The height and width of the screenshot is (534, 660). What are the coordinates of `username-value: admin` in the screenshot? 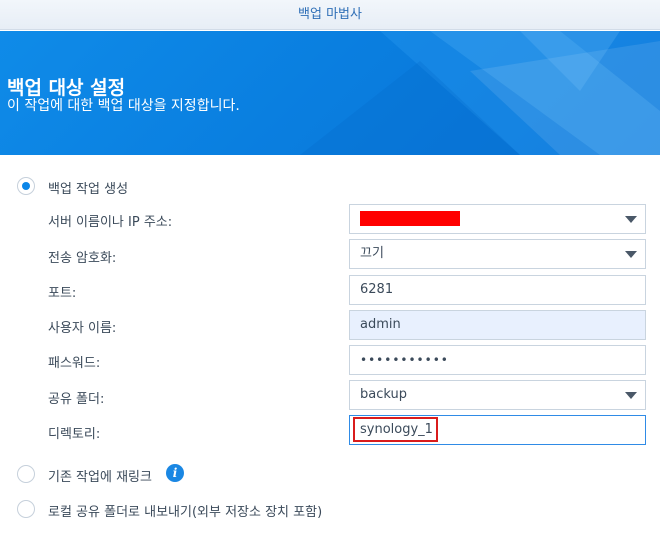 It's located at (380, 324).